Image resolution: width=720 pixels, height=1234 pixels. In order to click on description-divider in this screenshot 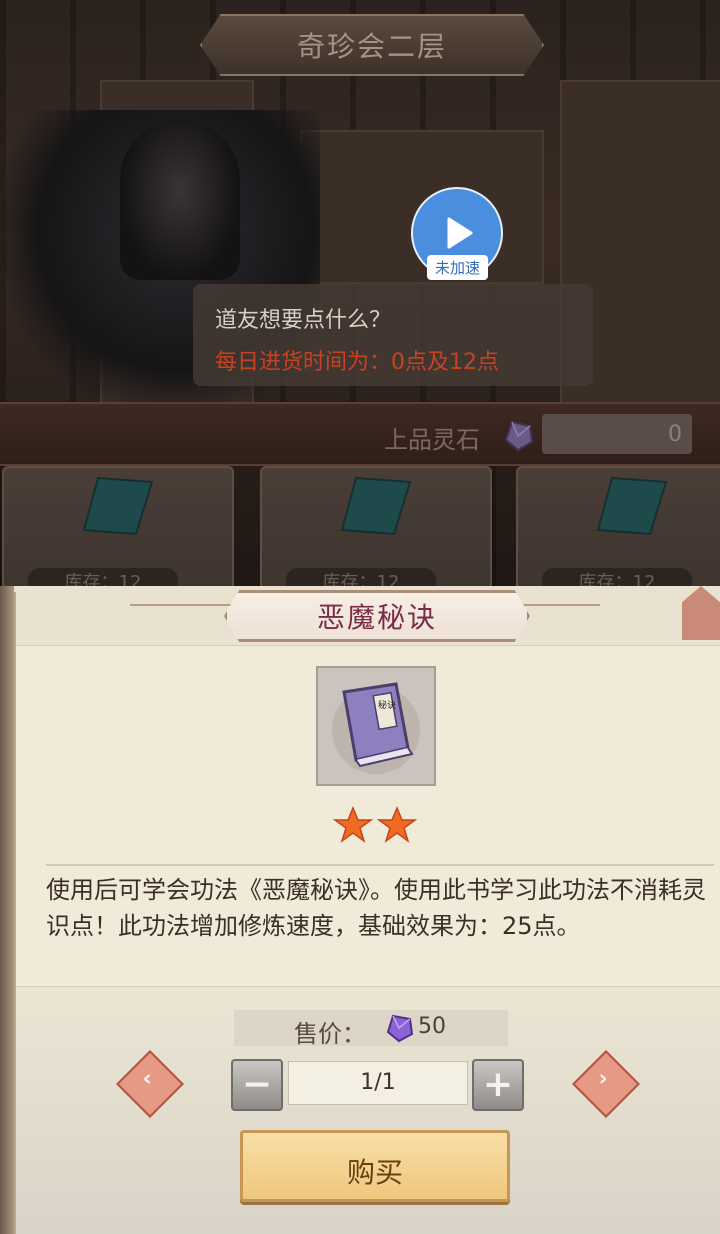, I will do `click(380, 865)`.